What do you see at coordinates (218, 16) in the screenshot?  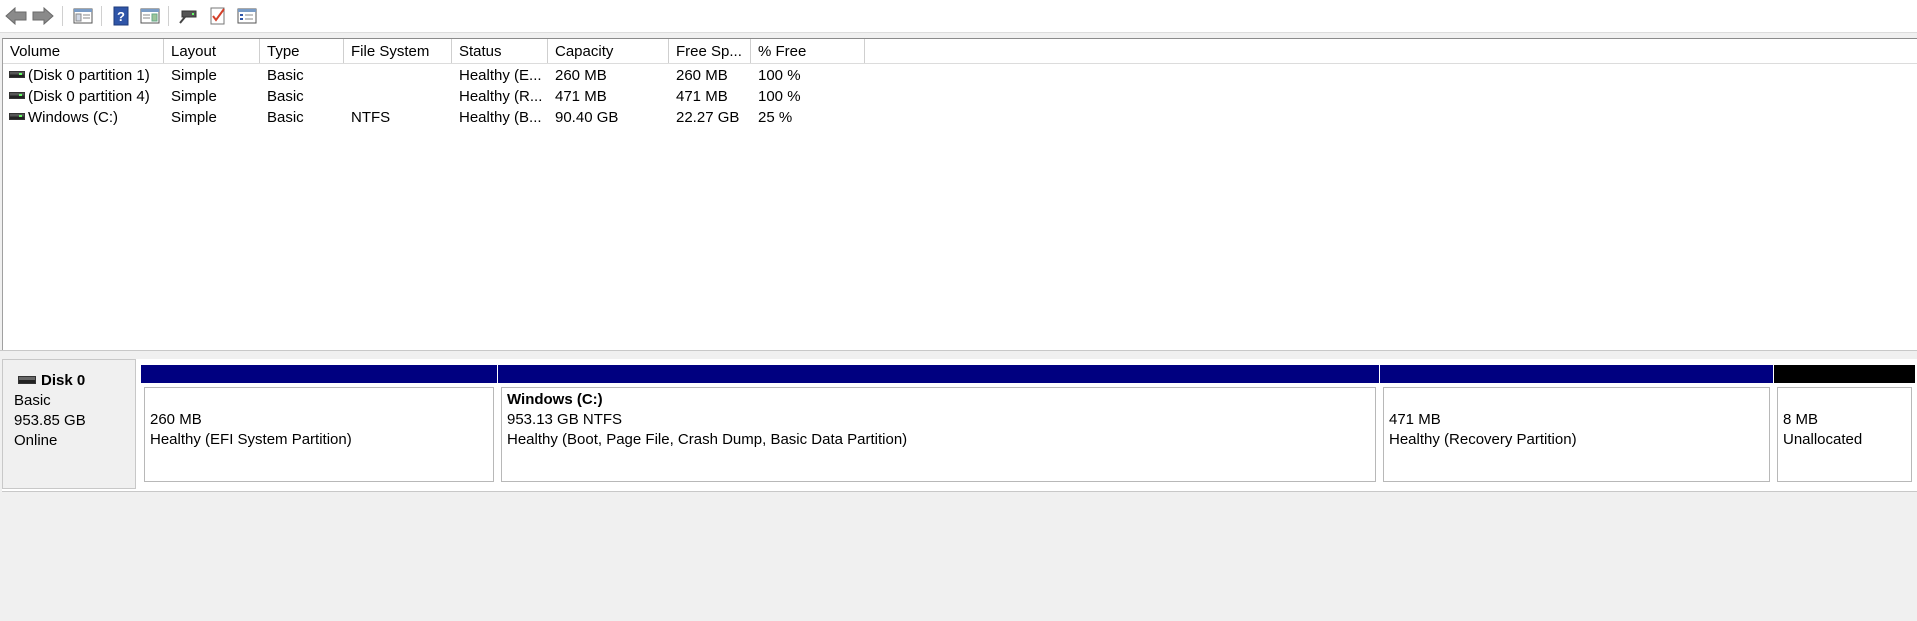 I see `checklist-icon` at bounding box center [218, 16].